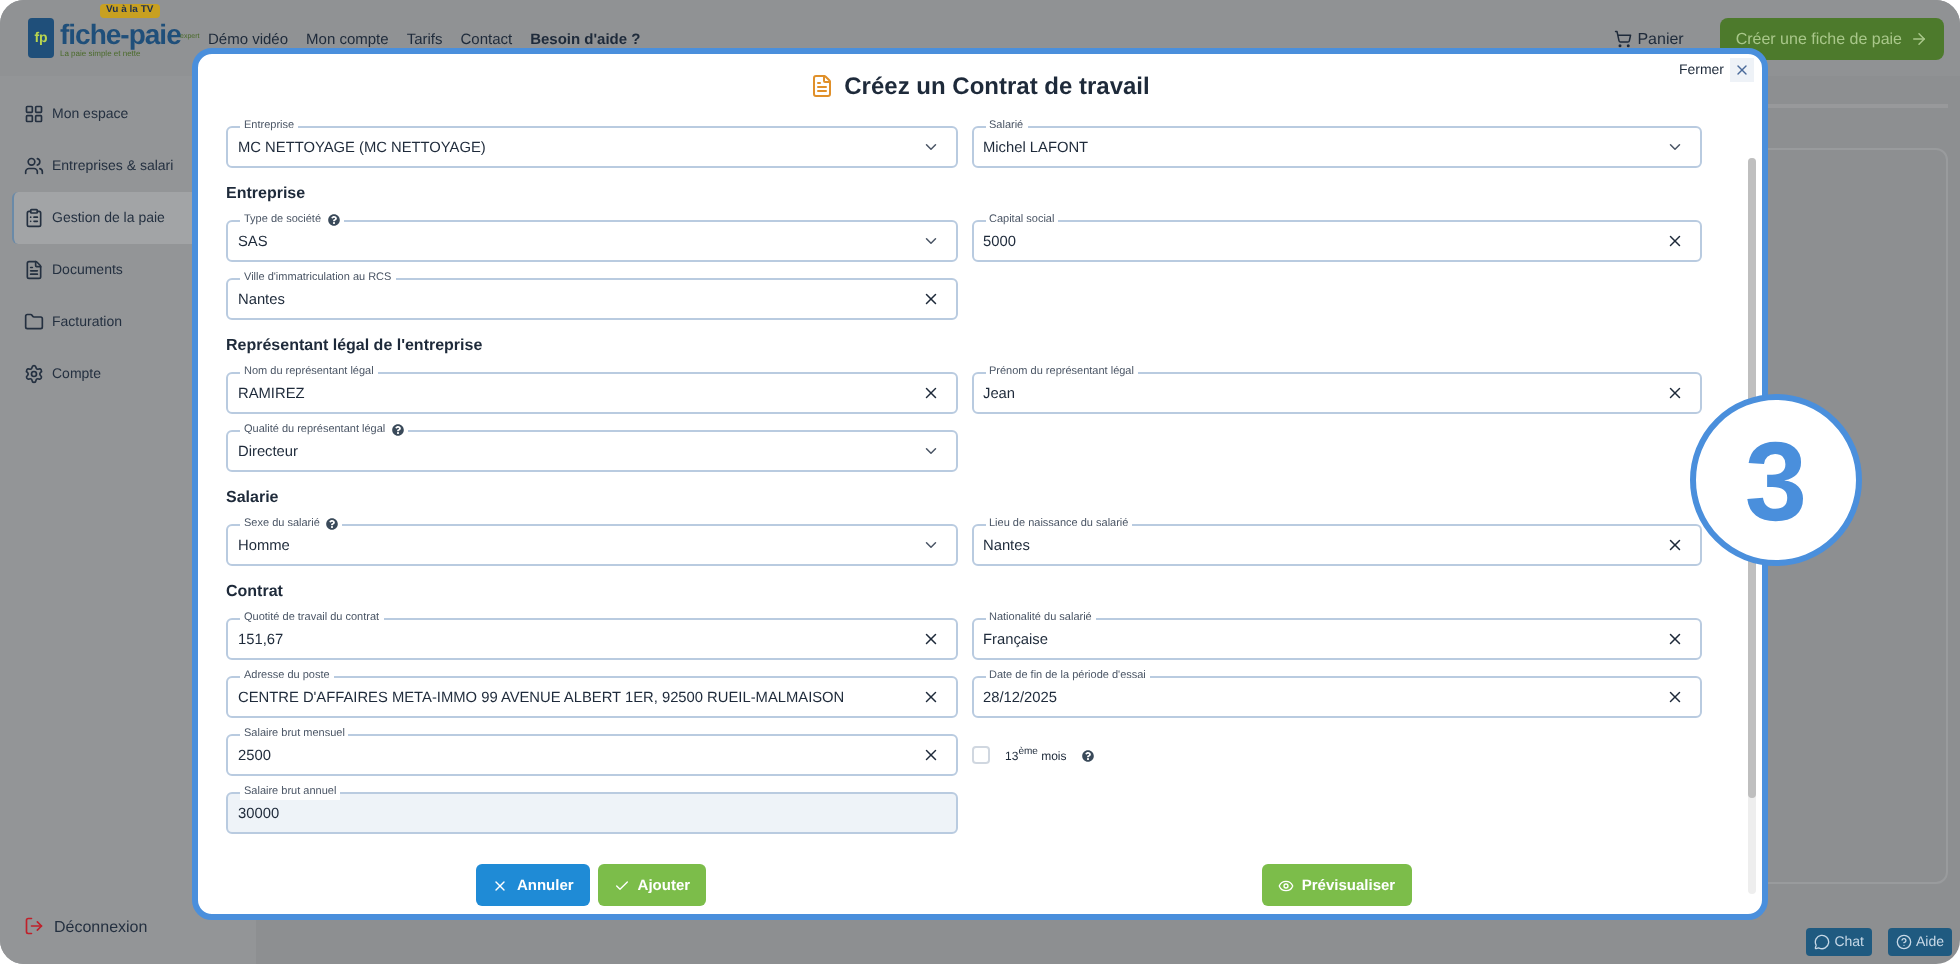  Describe the element at coordinates (134, 926) in the screenshot. I see `logout-link: Déconnexion` at that location.